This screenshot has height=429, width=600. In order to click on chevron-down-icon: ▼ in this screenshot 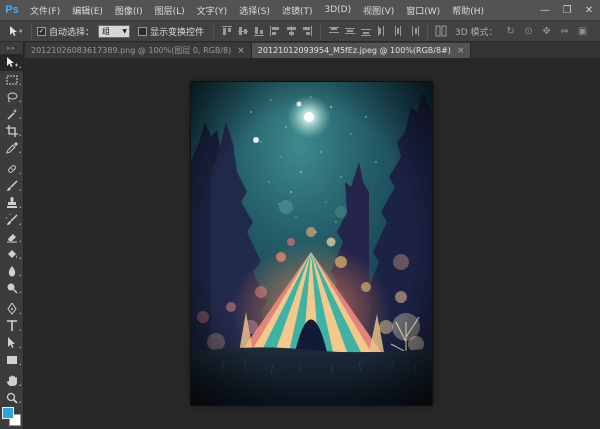, I will do `click(125, 31)`.